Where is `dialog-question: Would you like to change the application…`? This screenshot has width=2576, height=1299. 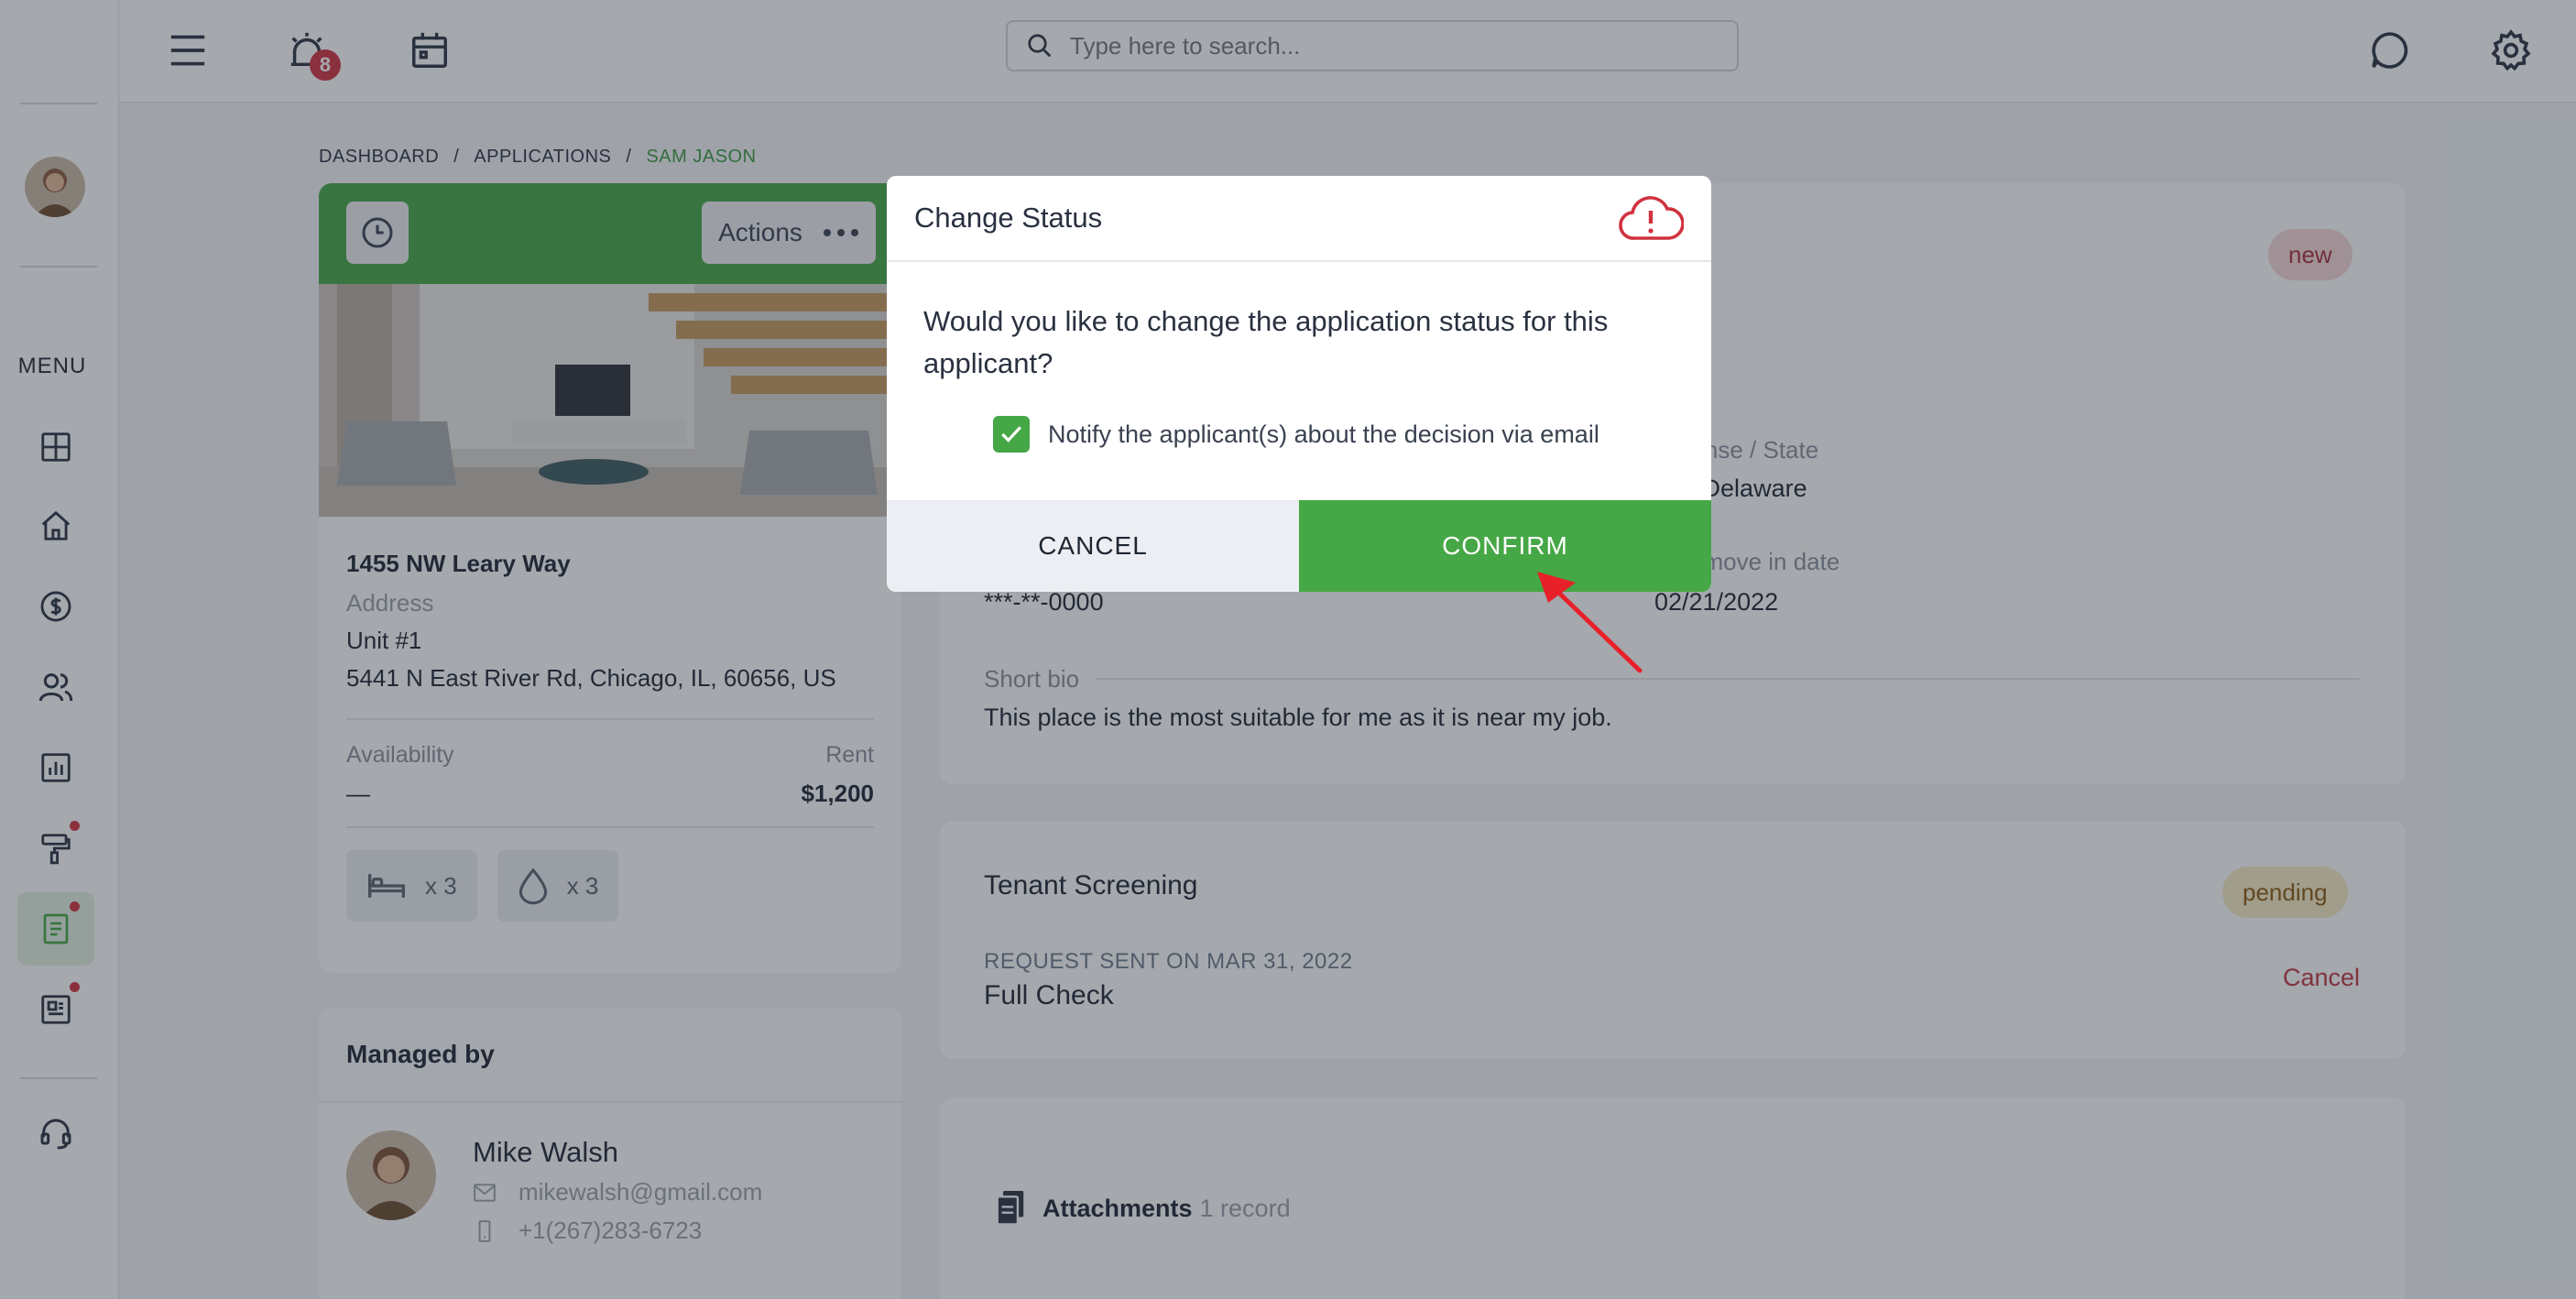 dialog-question: Would you like to change the application… is located at coordinates (1266, 342).